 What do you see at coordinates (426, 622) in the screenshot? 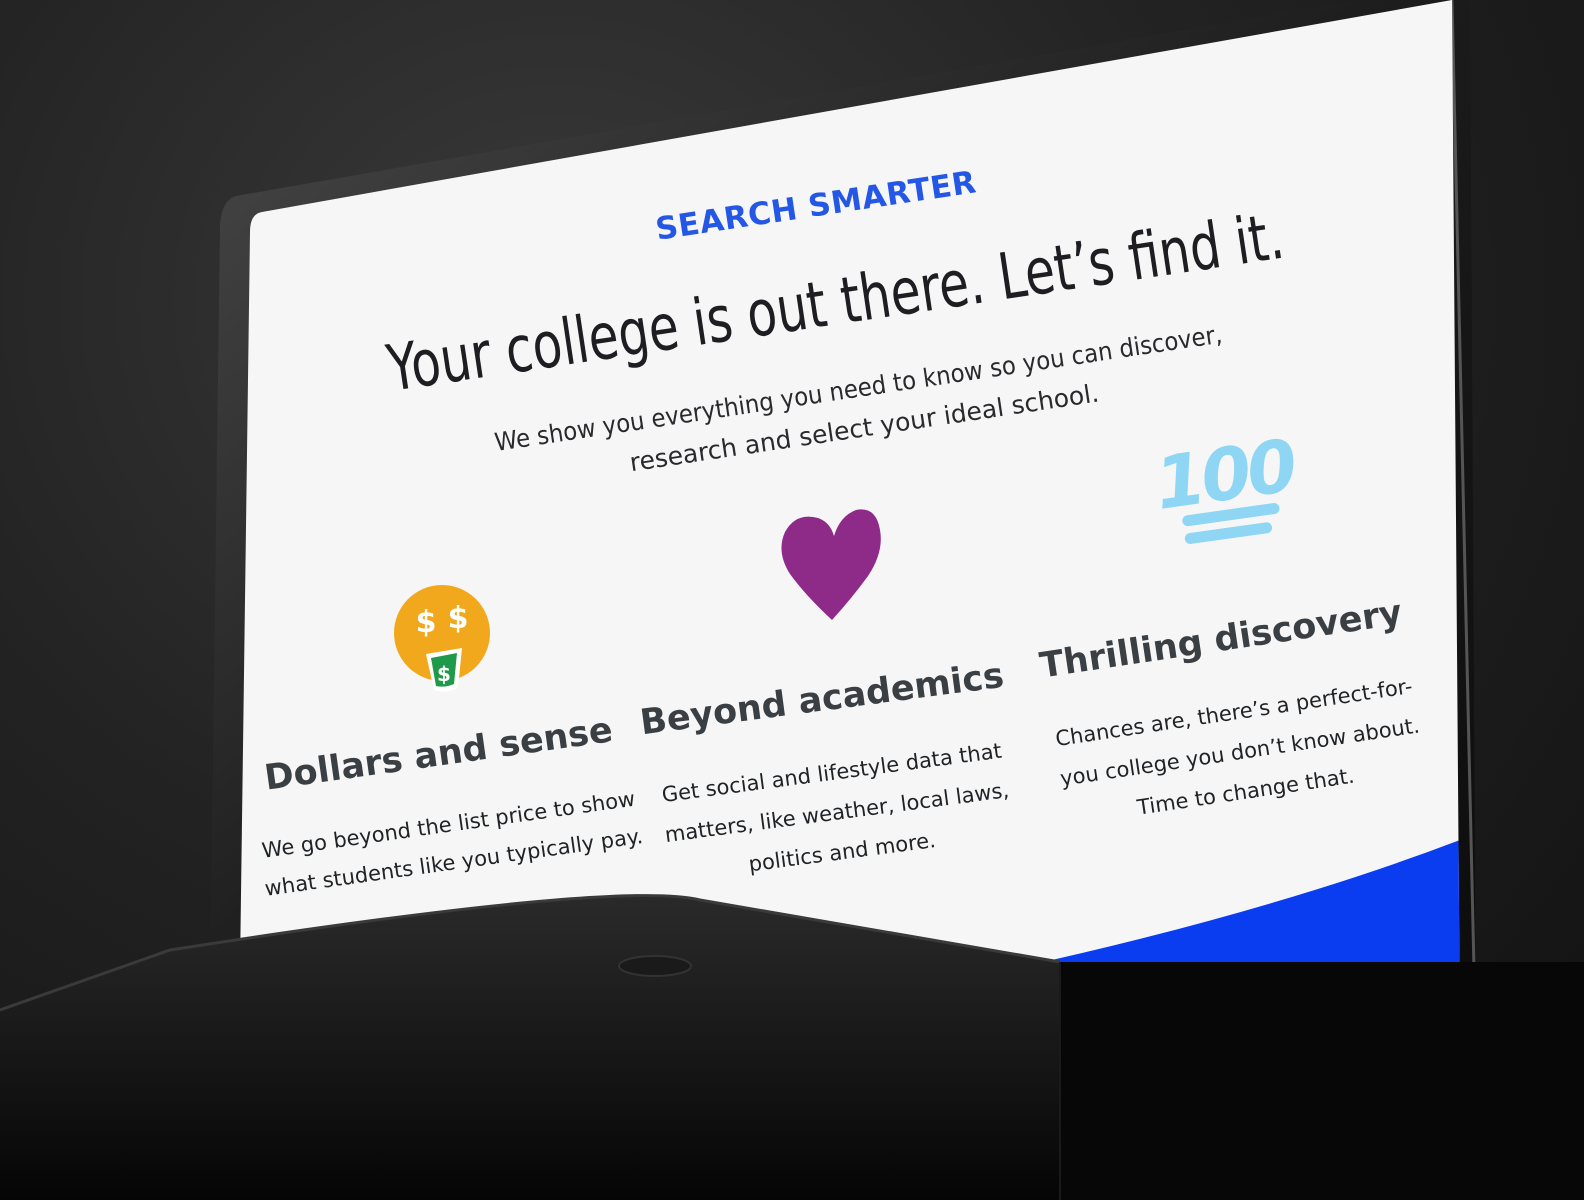
I see `dollar-eye-left: $` at bounding box center [426, 622].